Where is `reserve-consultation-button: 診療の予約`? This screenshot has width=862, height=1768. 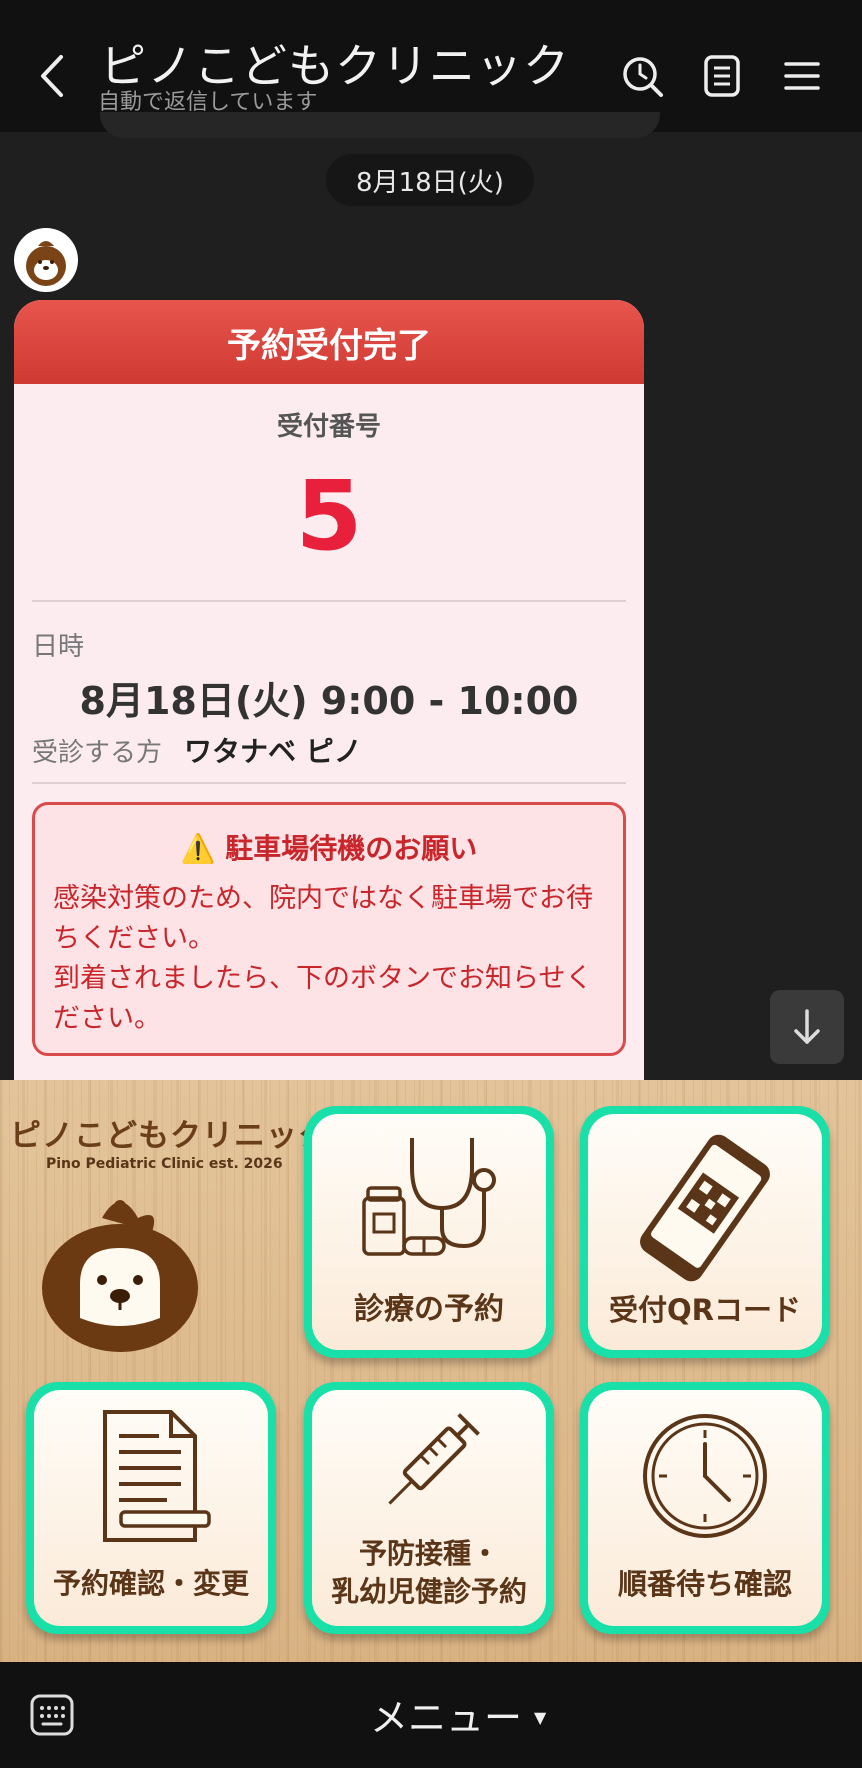
reserve-consultation-button: 診療の予約 is located at coordinates (429, 1232).